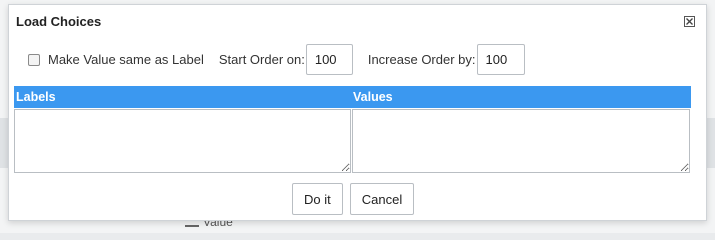 The image size is (715, 240). I want to click on make-value-same-checkbox, so click(34, 59).